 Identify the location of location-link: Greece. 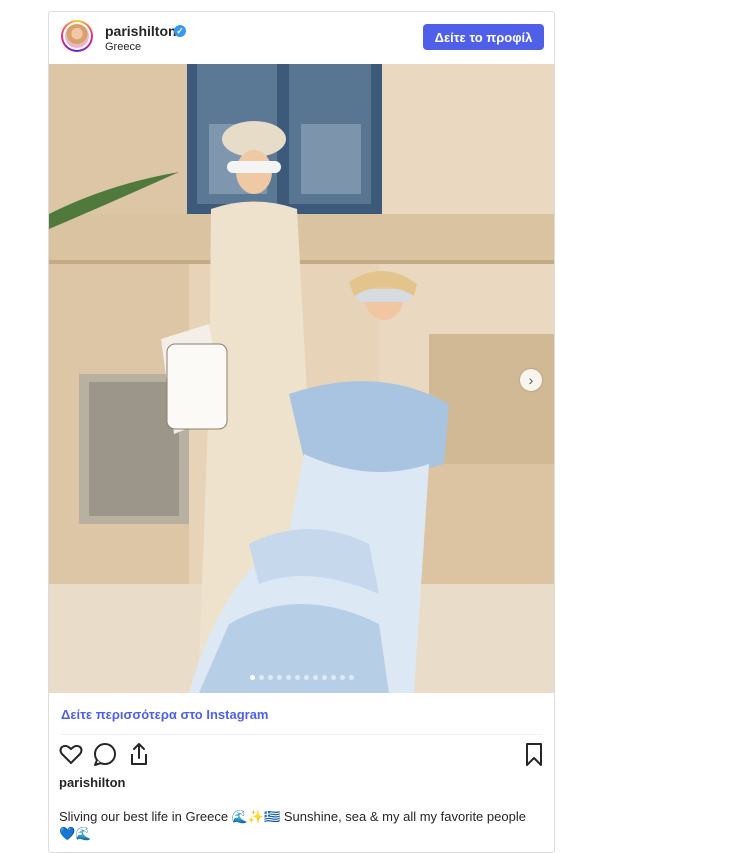
(123, 47).